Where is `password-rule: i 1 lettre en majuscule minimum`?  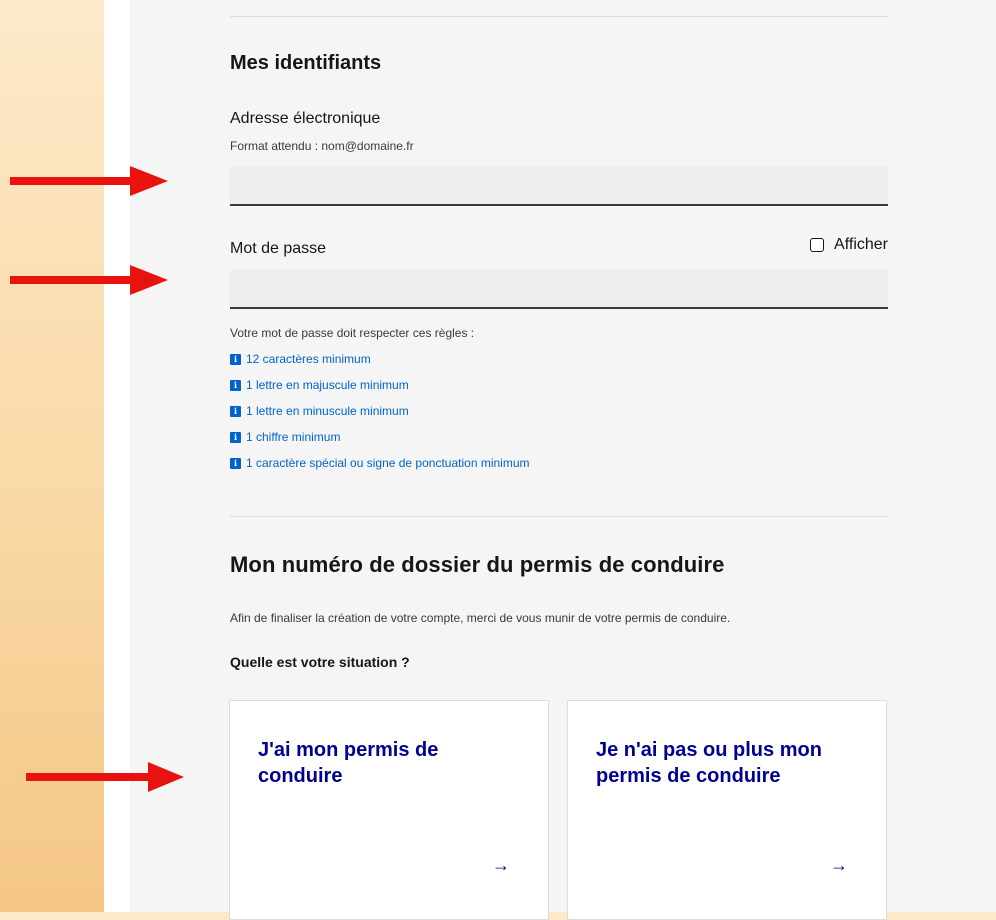
password-rule: i 1 lettre en majuscule minimum is located at coordinates (319, 385).